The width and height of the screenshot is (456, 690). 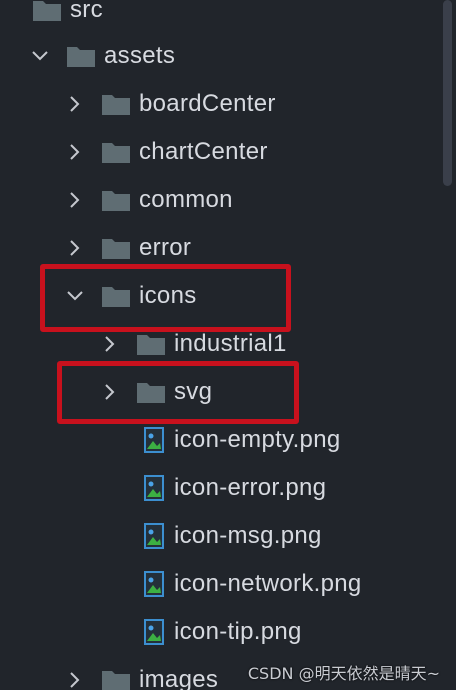 I want to click on tree-item-label: icon-msg.png, so click(x=248, y=535).